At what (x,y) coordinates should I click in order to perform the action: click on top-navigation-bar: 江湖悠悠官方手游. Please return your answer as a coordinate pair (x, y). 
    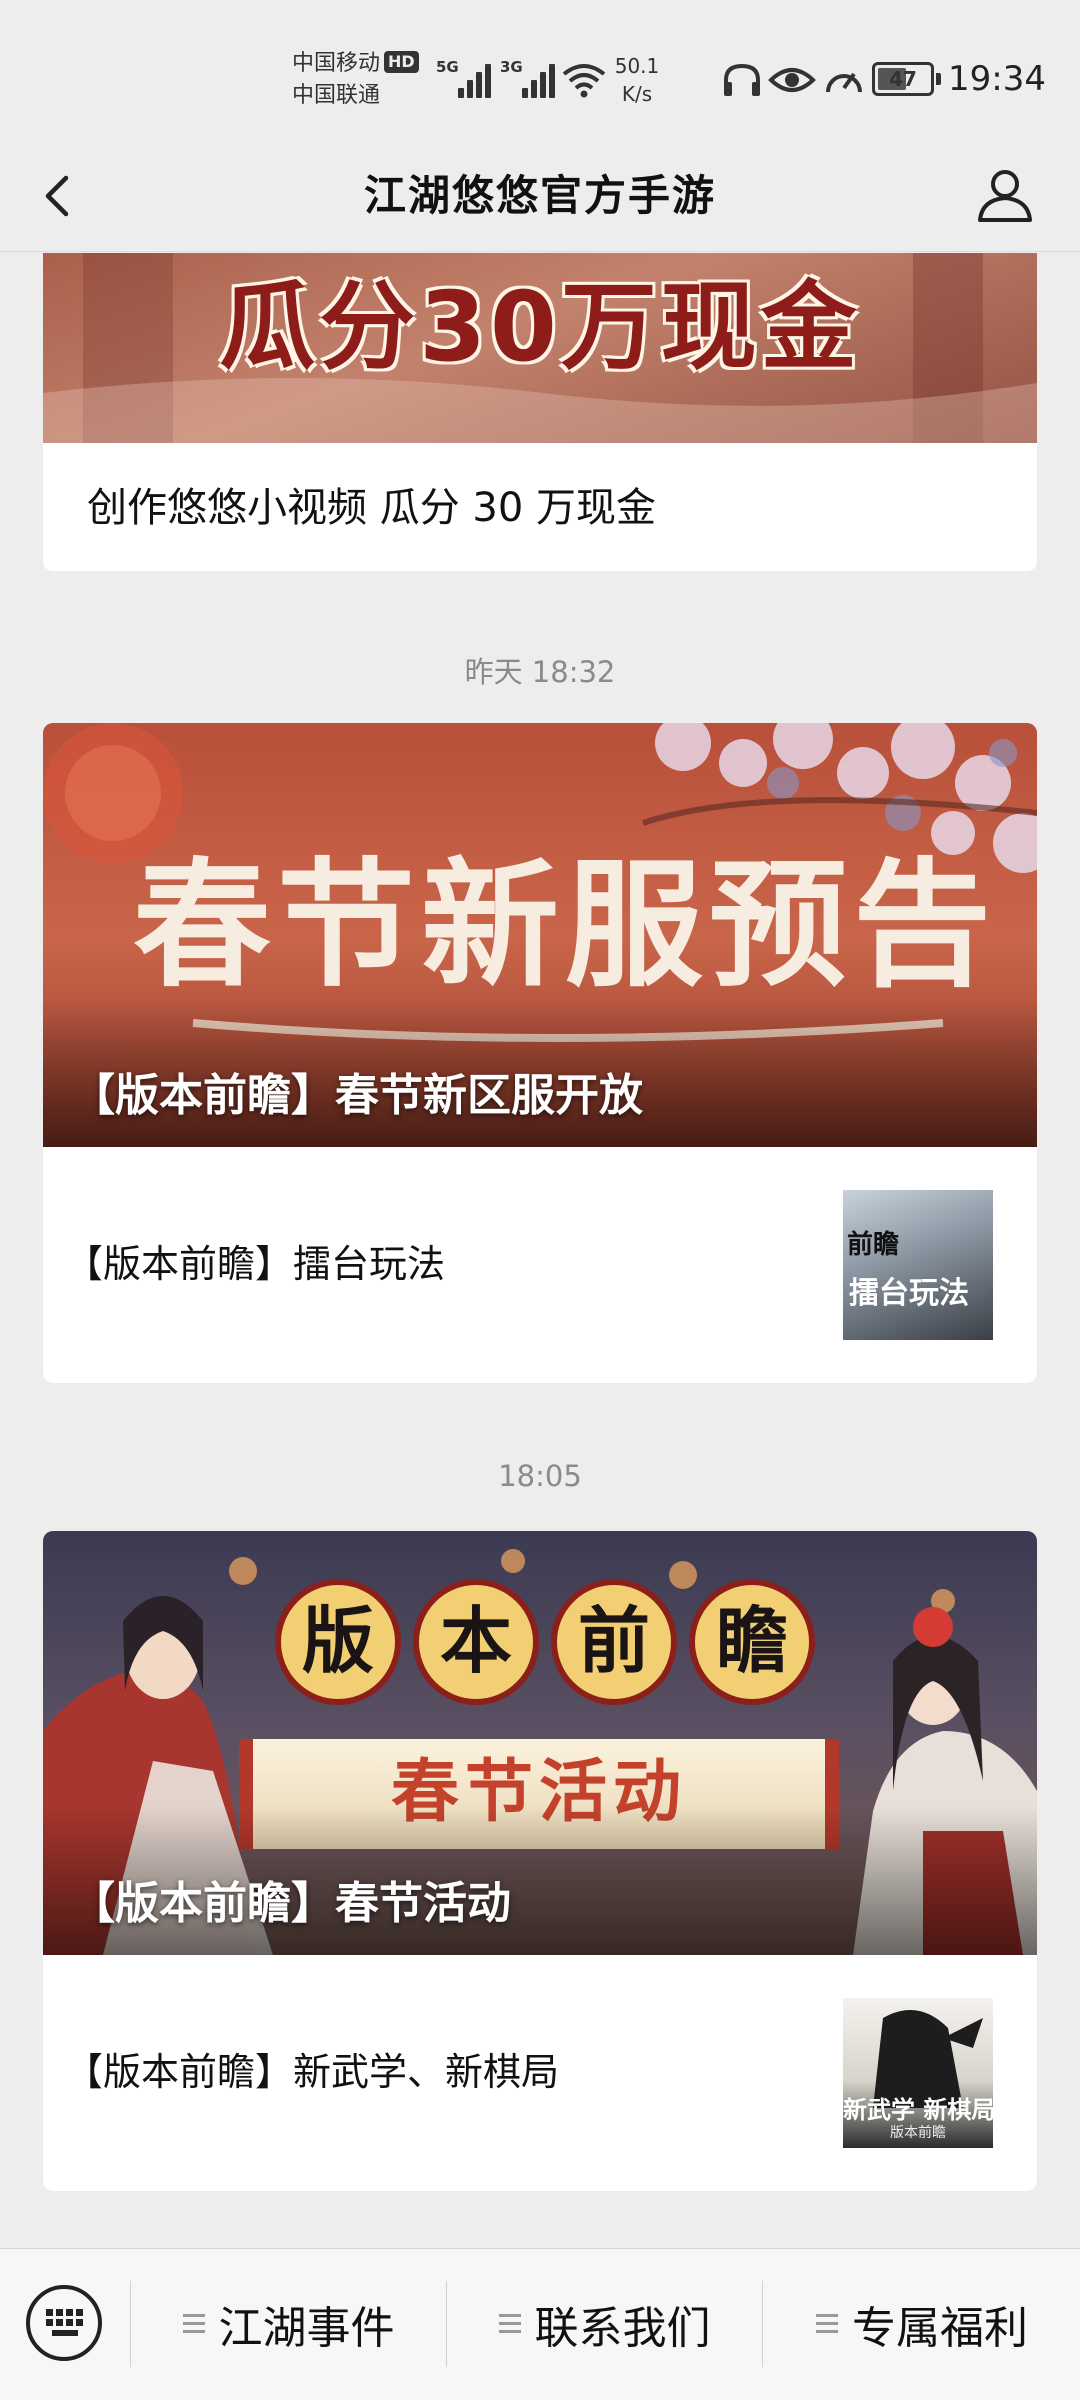
    Looking at the image, I should click on (540, 196).